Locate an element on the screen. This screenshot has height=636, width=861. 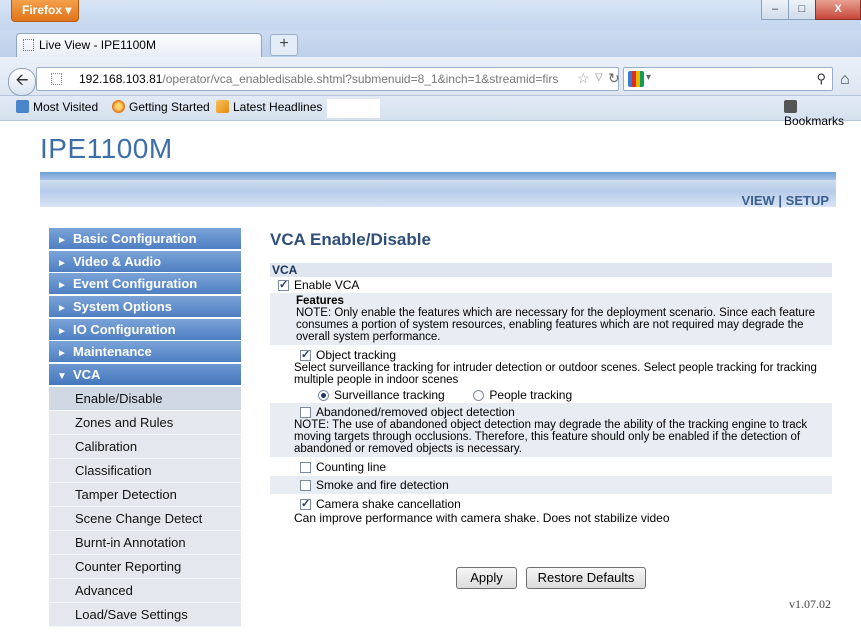
submenu-zones-and-rules: Zones and Rules is located at coordinates (145, 422).